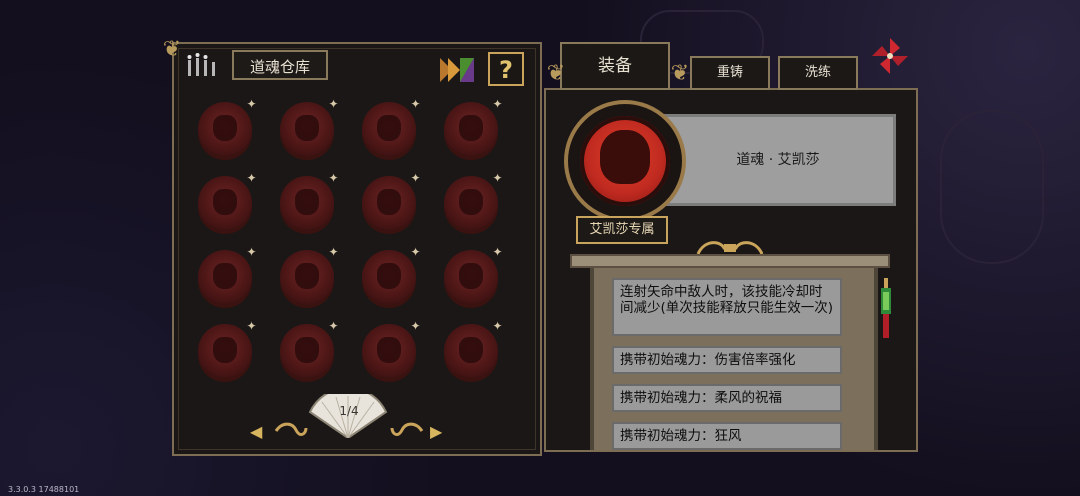 The width and height of the screenshot is (1080, 496). Describe the element at coordinates (992, 187) in the screenshot. I see `background-ornament` at that location.